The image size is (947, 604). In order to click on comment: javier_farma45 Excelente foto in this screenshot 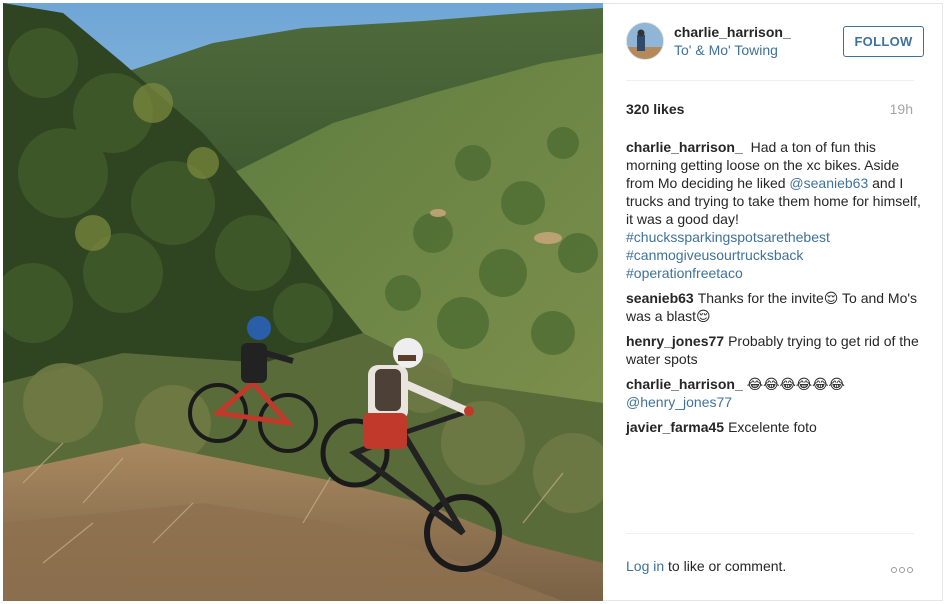, I will do `click(773, 427)`.